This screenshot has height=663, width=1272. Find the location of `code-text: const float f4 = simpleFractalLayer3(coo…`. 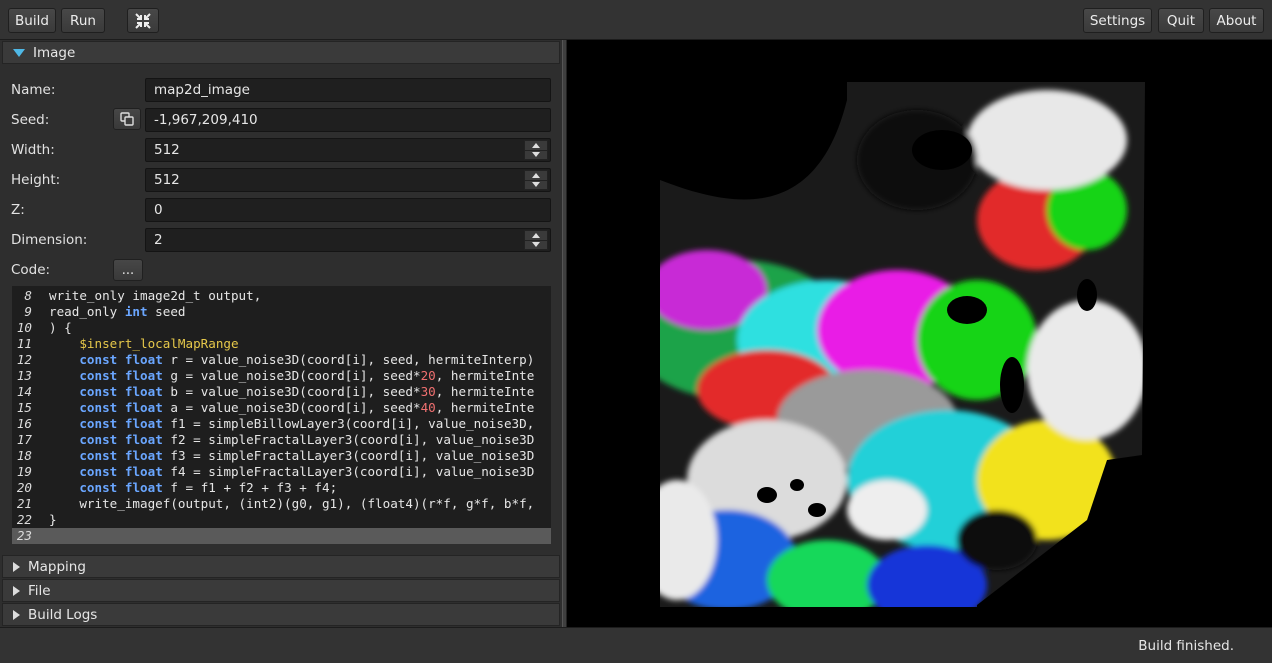

code-text: const float f4 = simpleFractalLayer3(coo… is located at coordinates (307, 471).